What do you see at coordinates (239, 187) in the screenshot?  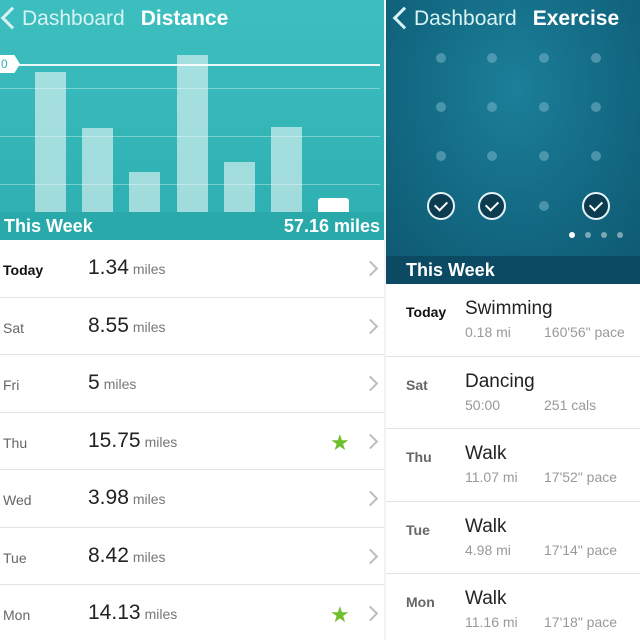 I see `chart-bar-fri` at bounding box center [239, 187].